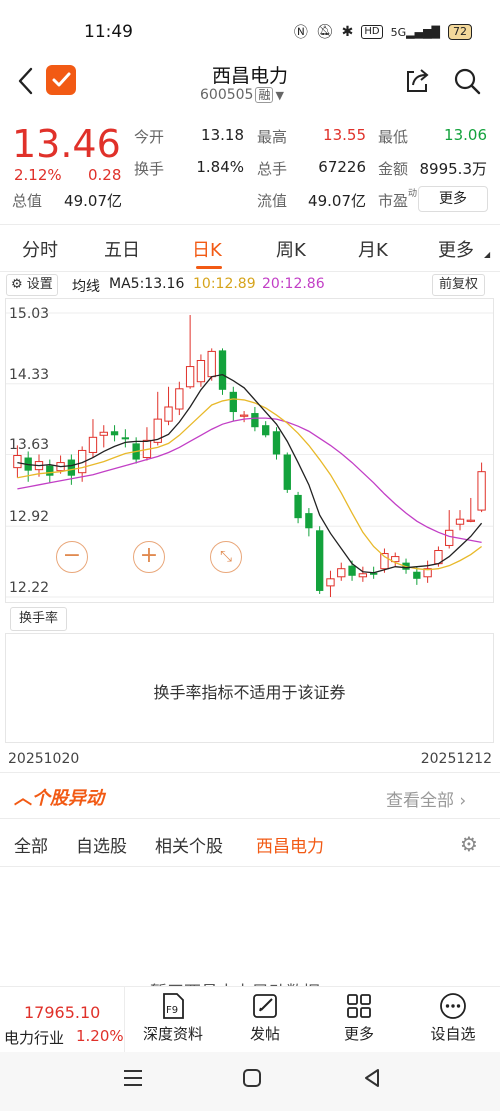  What do you see at coordinates (101, 844) in the screenshot?
I see `filter-tab: 自选股` at bounding box center [101, 844].